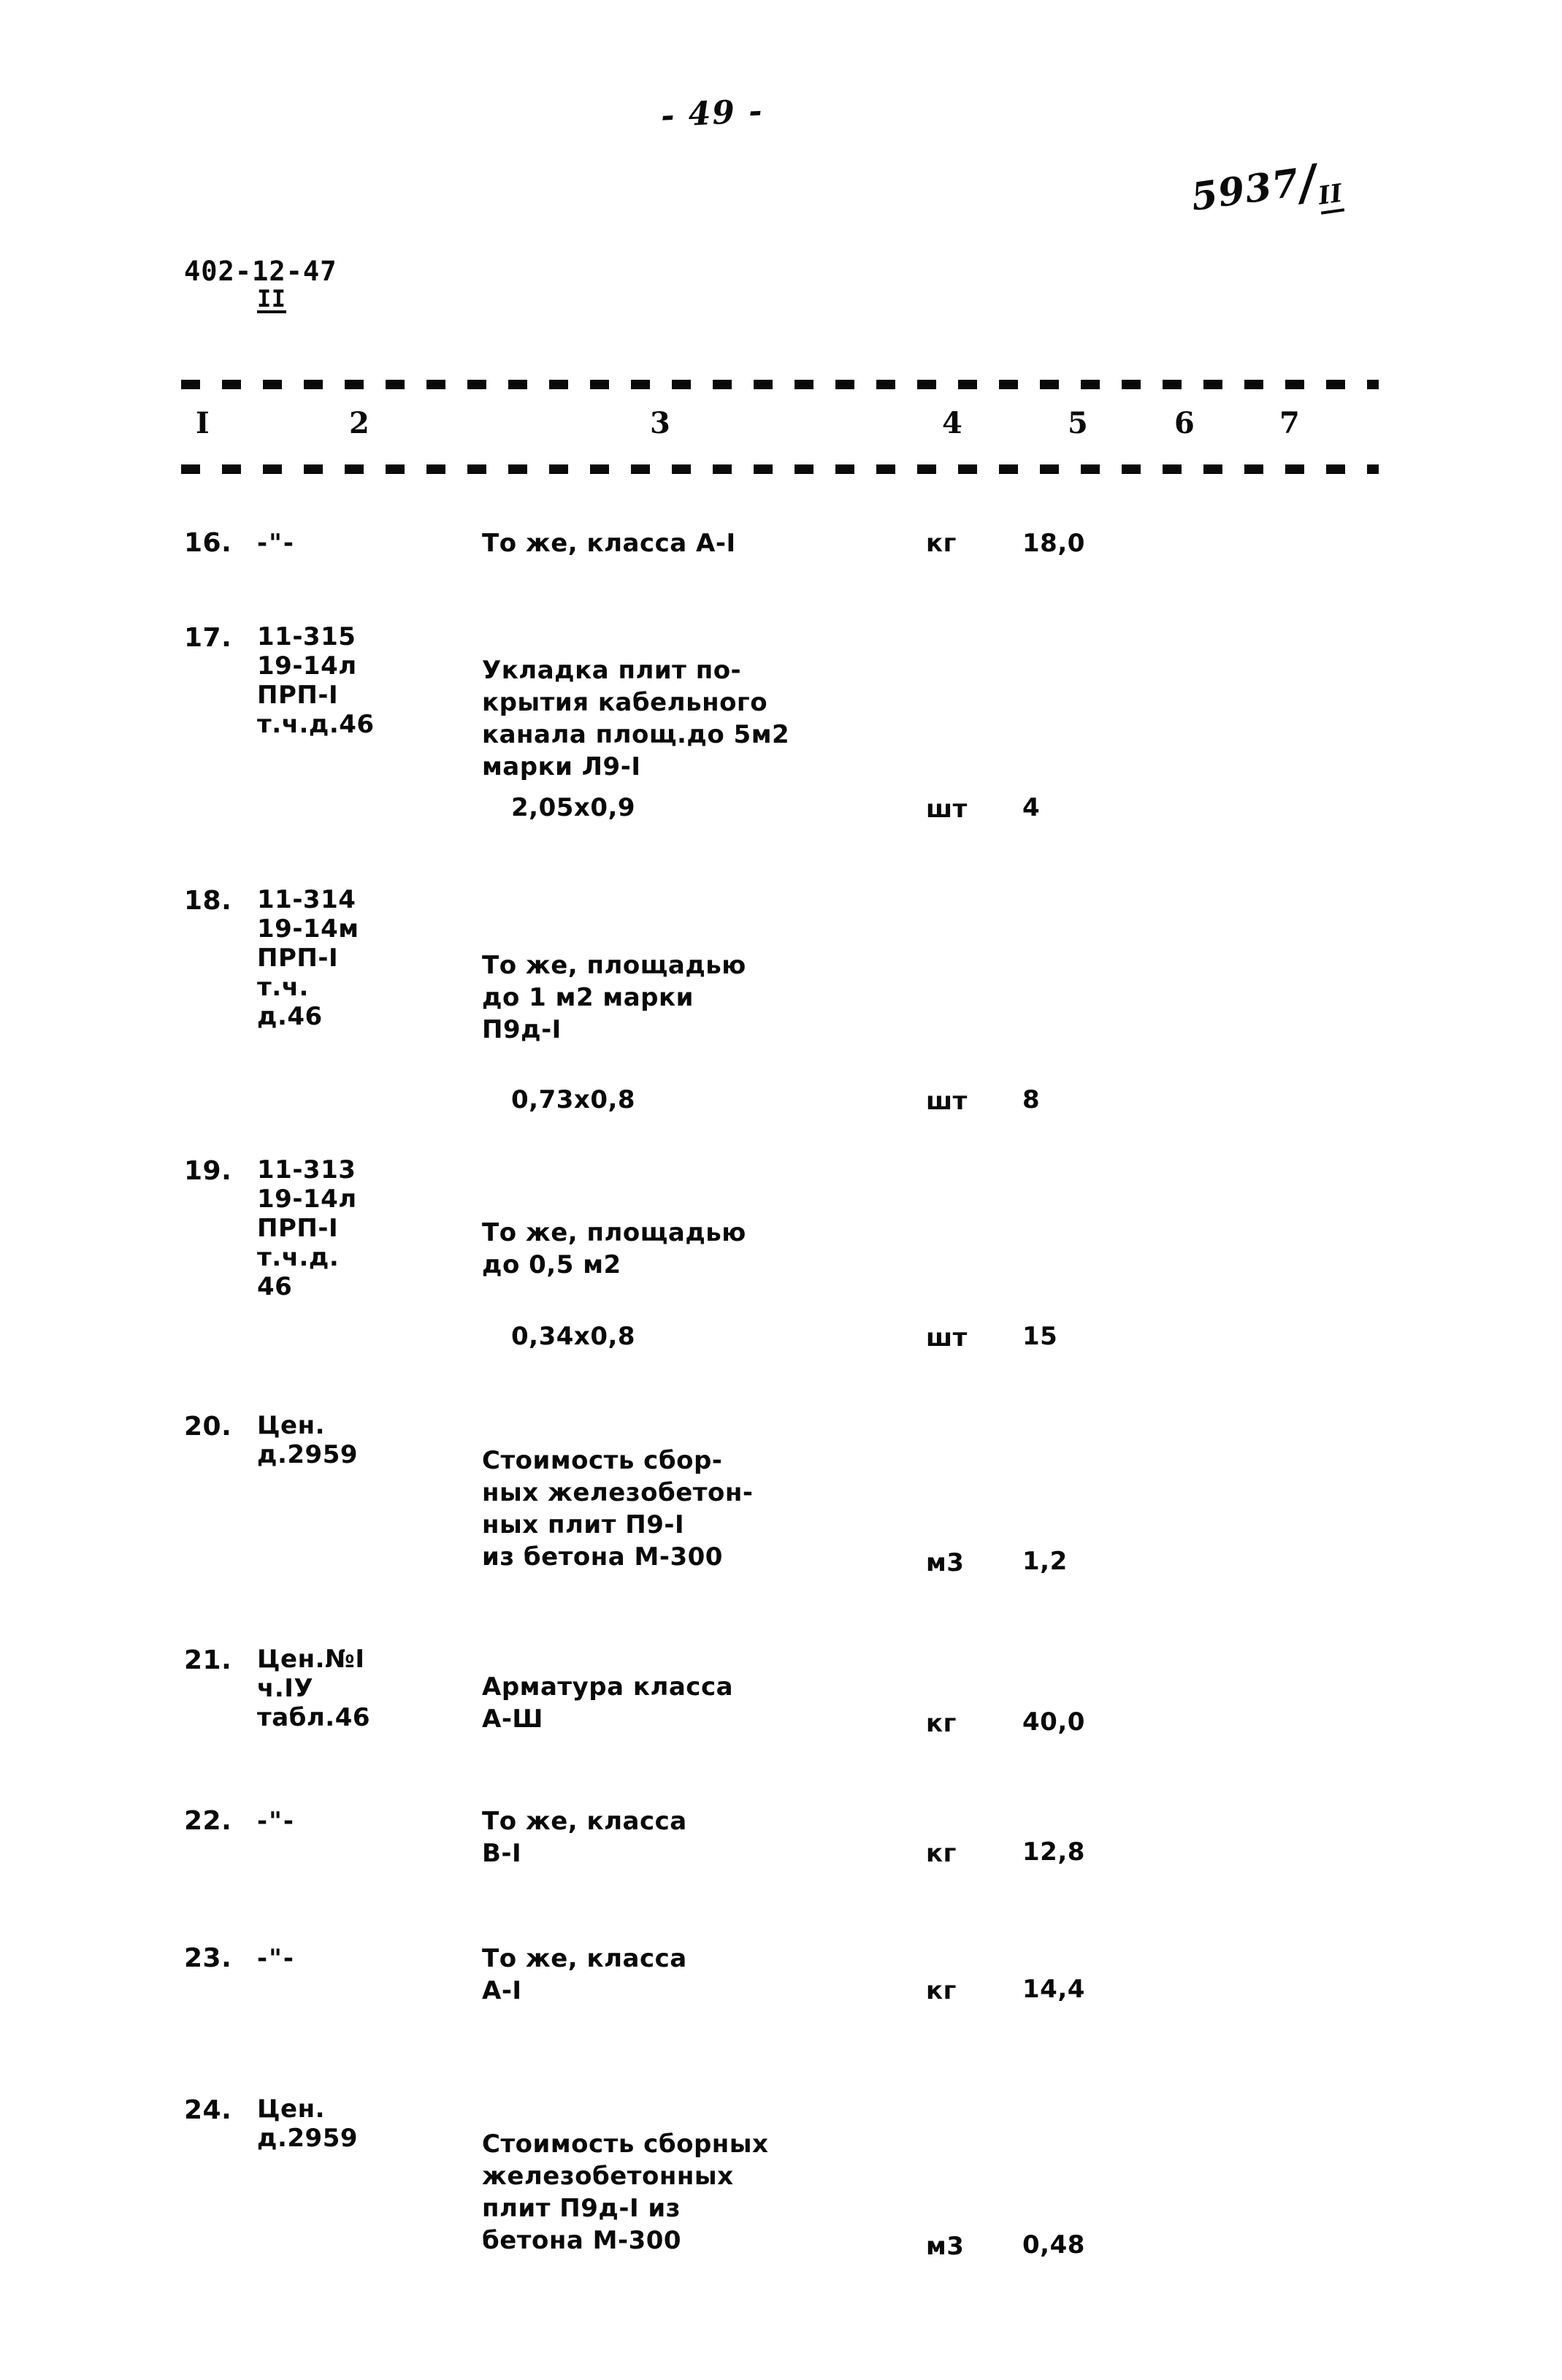 Image resolution: width=1562 pixels, height=2380 pixels. What do you see at coordinates (1245, 190) in the screenshot?
I see `stamp-numerator: 5937` at bounding box center [1245, 190].